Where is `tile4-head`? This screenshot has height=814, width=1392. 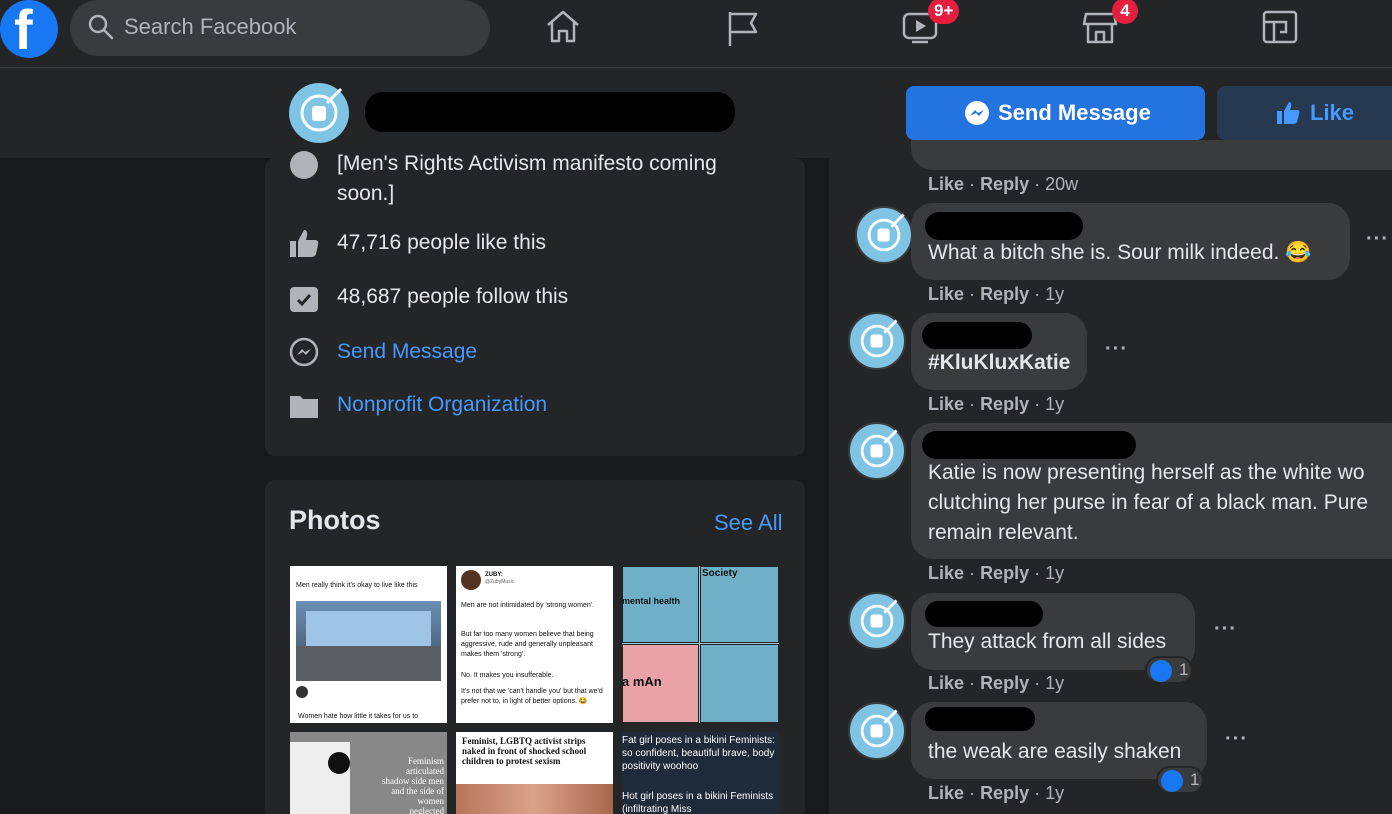
tile4-head is located at coordinates (339, 763).